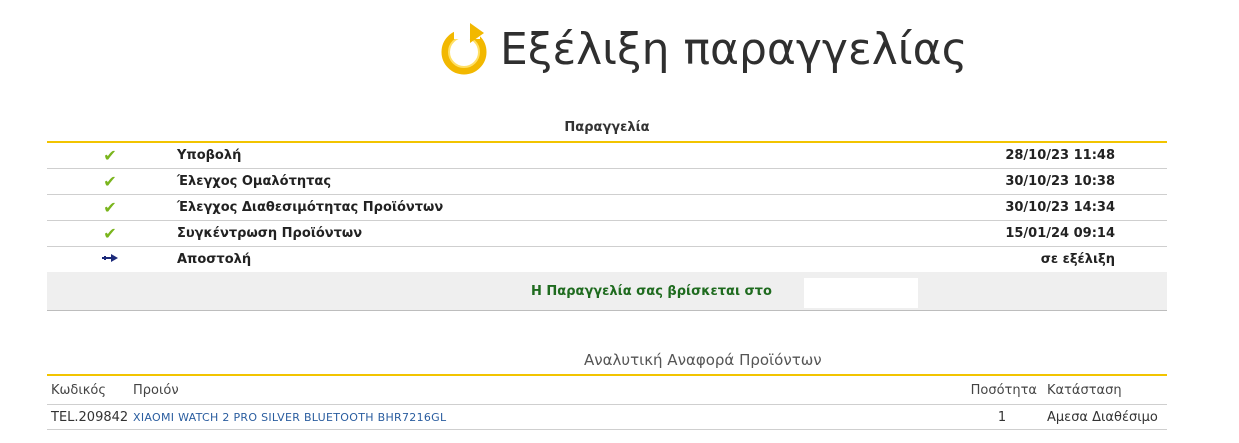 This screenshot has height=443, width=1239. I want to click on refresh-icon, so click(464, 49).